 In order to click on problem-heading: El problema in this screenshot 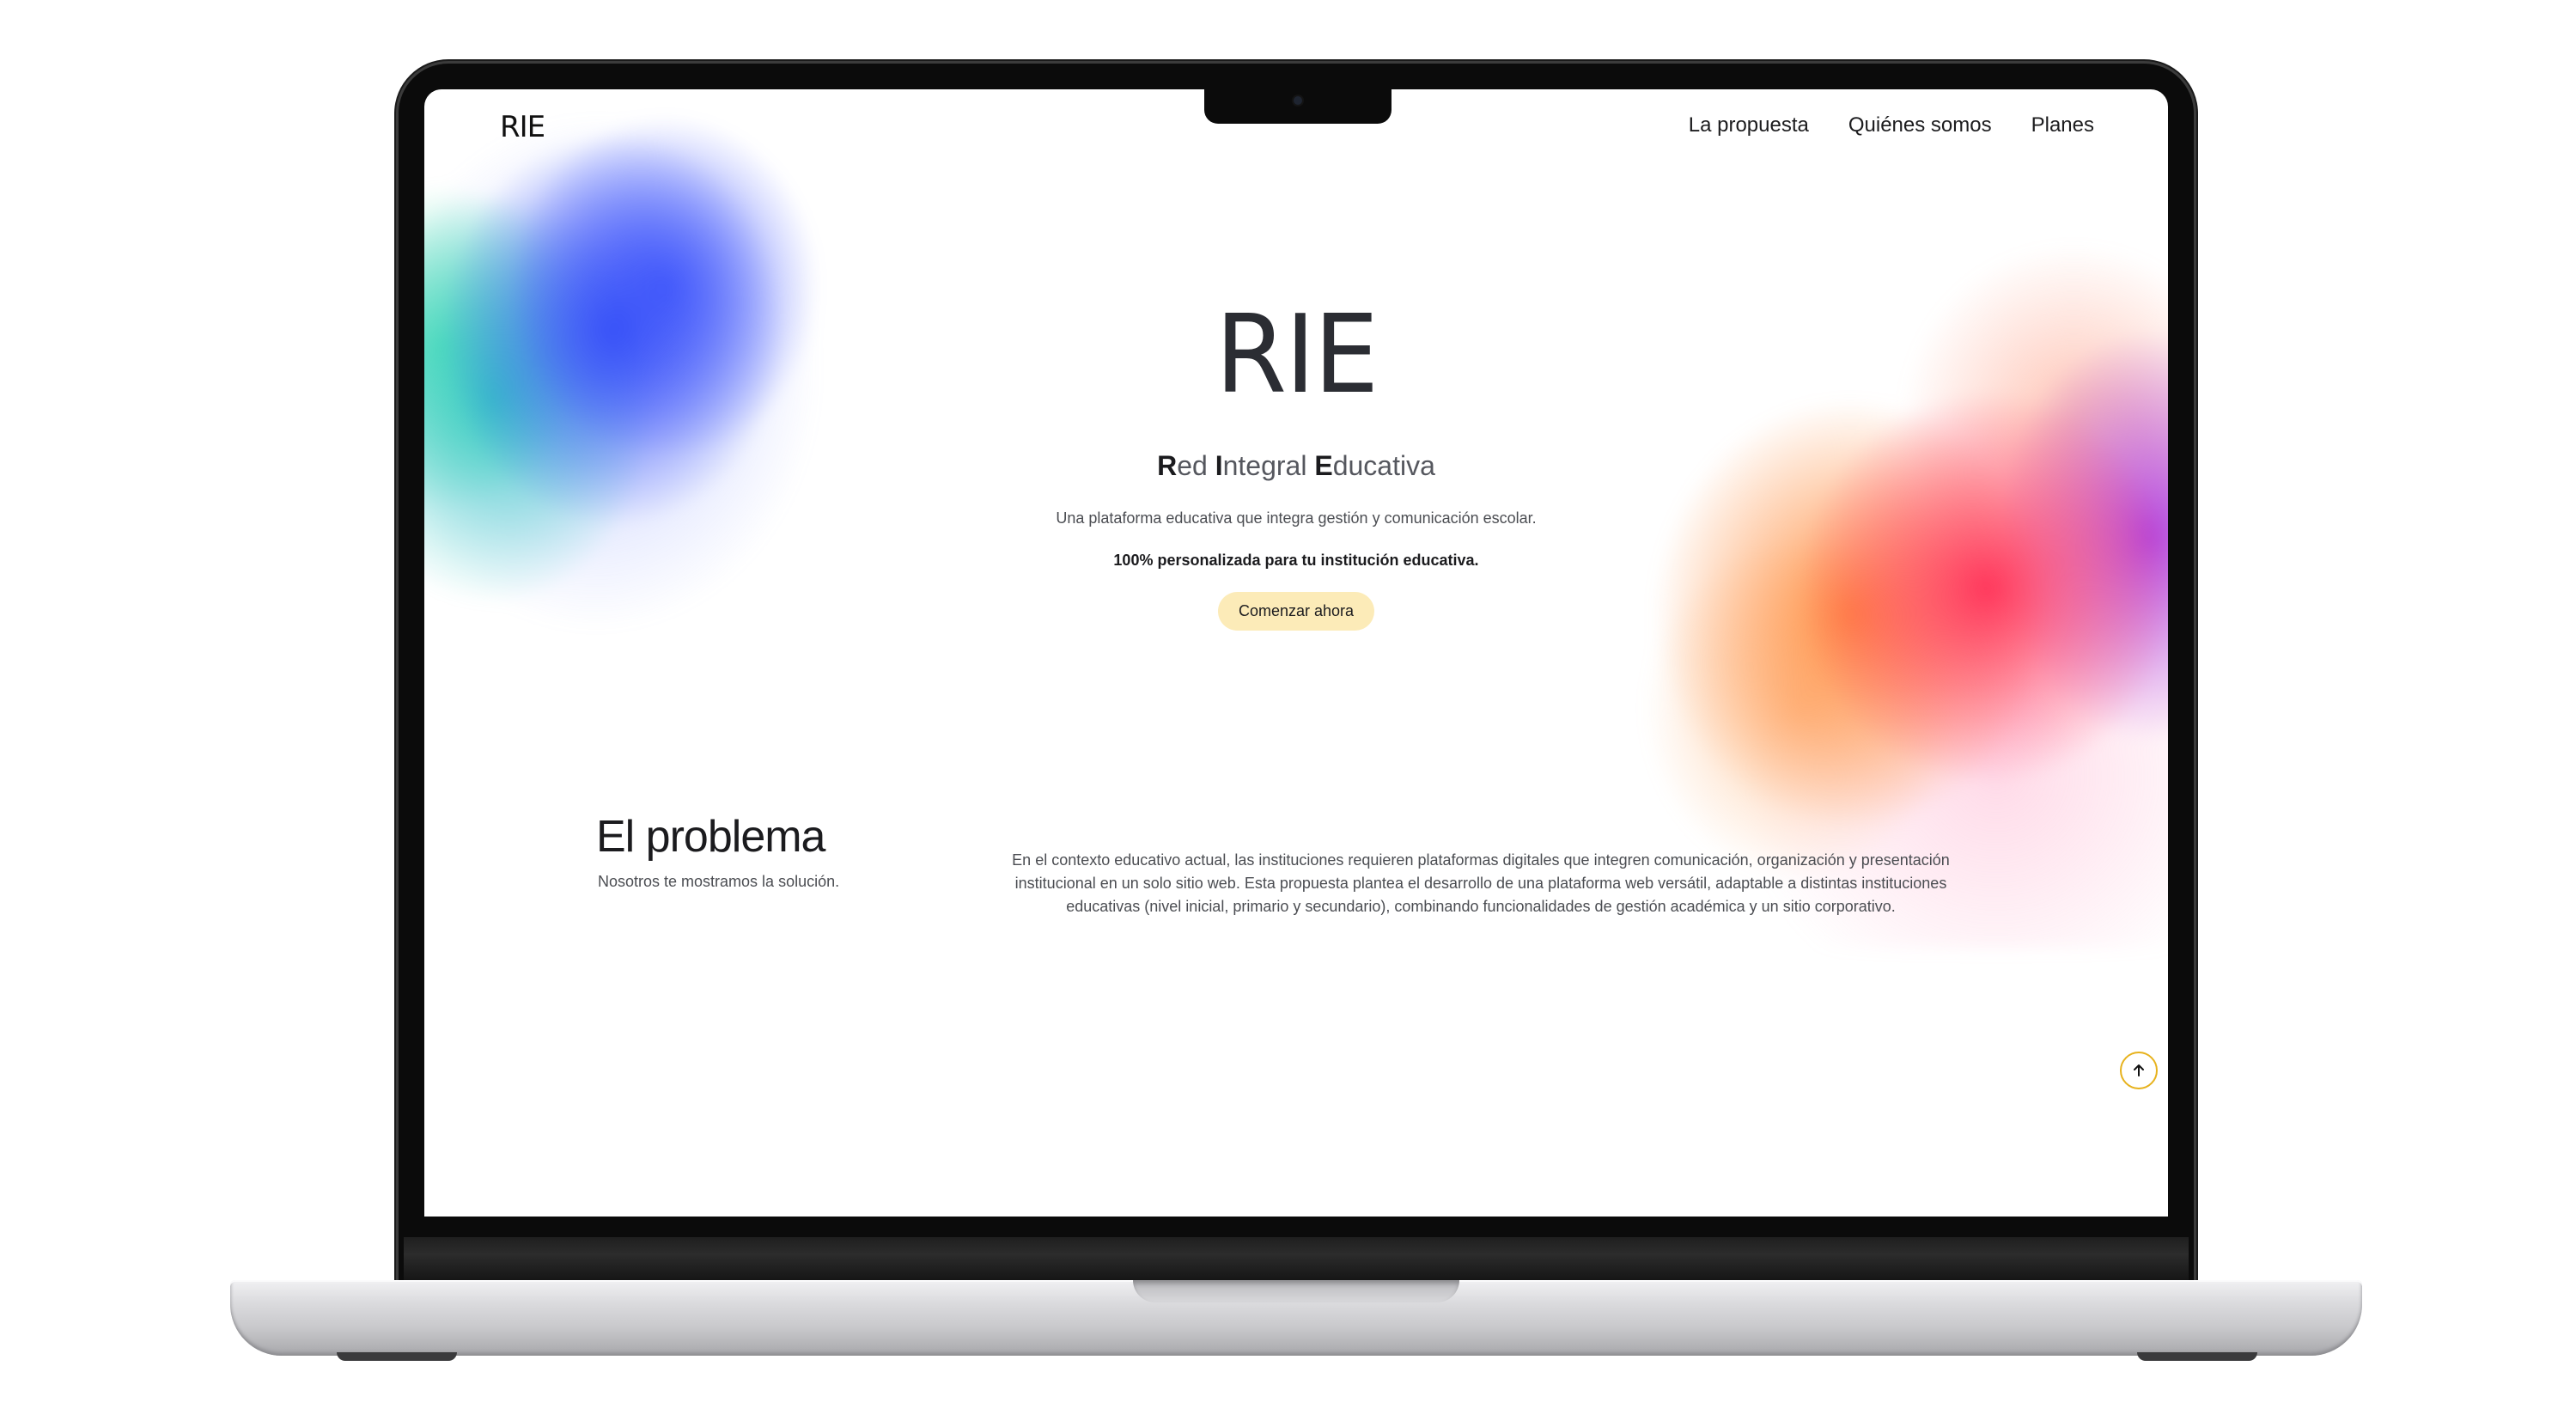, I will do `click(710, 837)`.